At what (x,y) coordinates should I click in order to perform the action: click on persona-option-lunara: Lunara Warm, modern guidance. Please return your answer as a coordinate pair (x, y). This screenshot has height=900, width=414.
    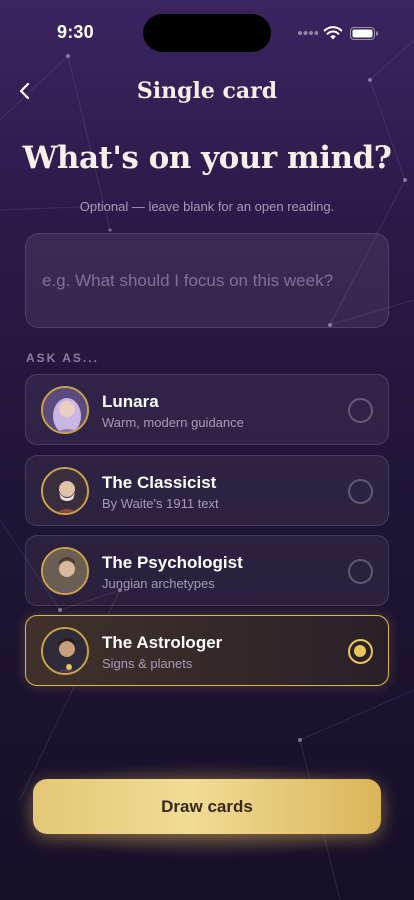
    Looking at the image, I should click on (207, 409).